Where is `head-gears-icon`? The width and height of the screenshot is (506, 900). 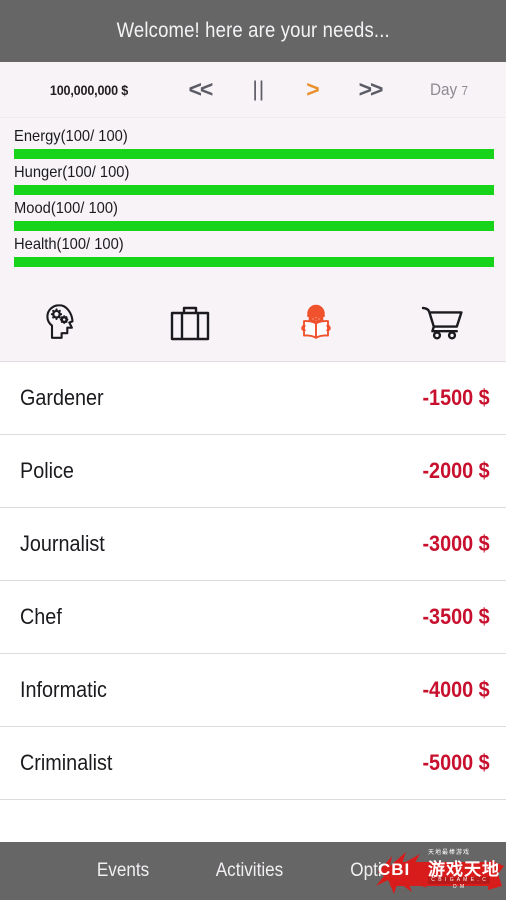 head-gears-icon is located at coordinates (63, 323).